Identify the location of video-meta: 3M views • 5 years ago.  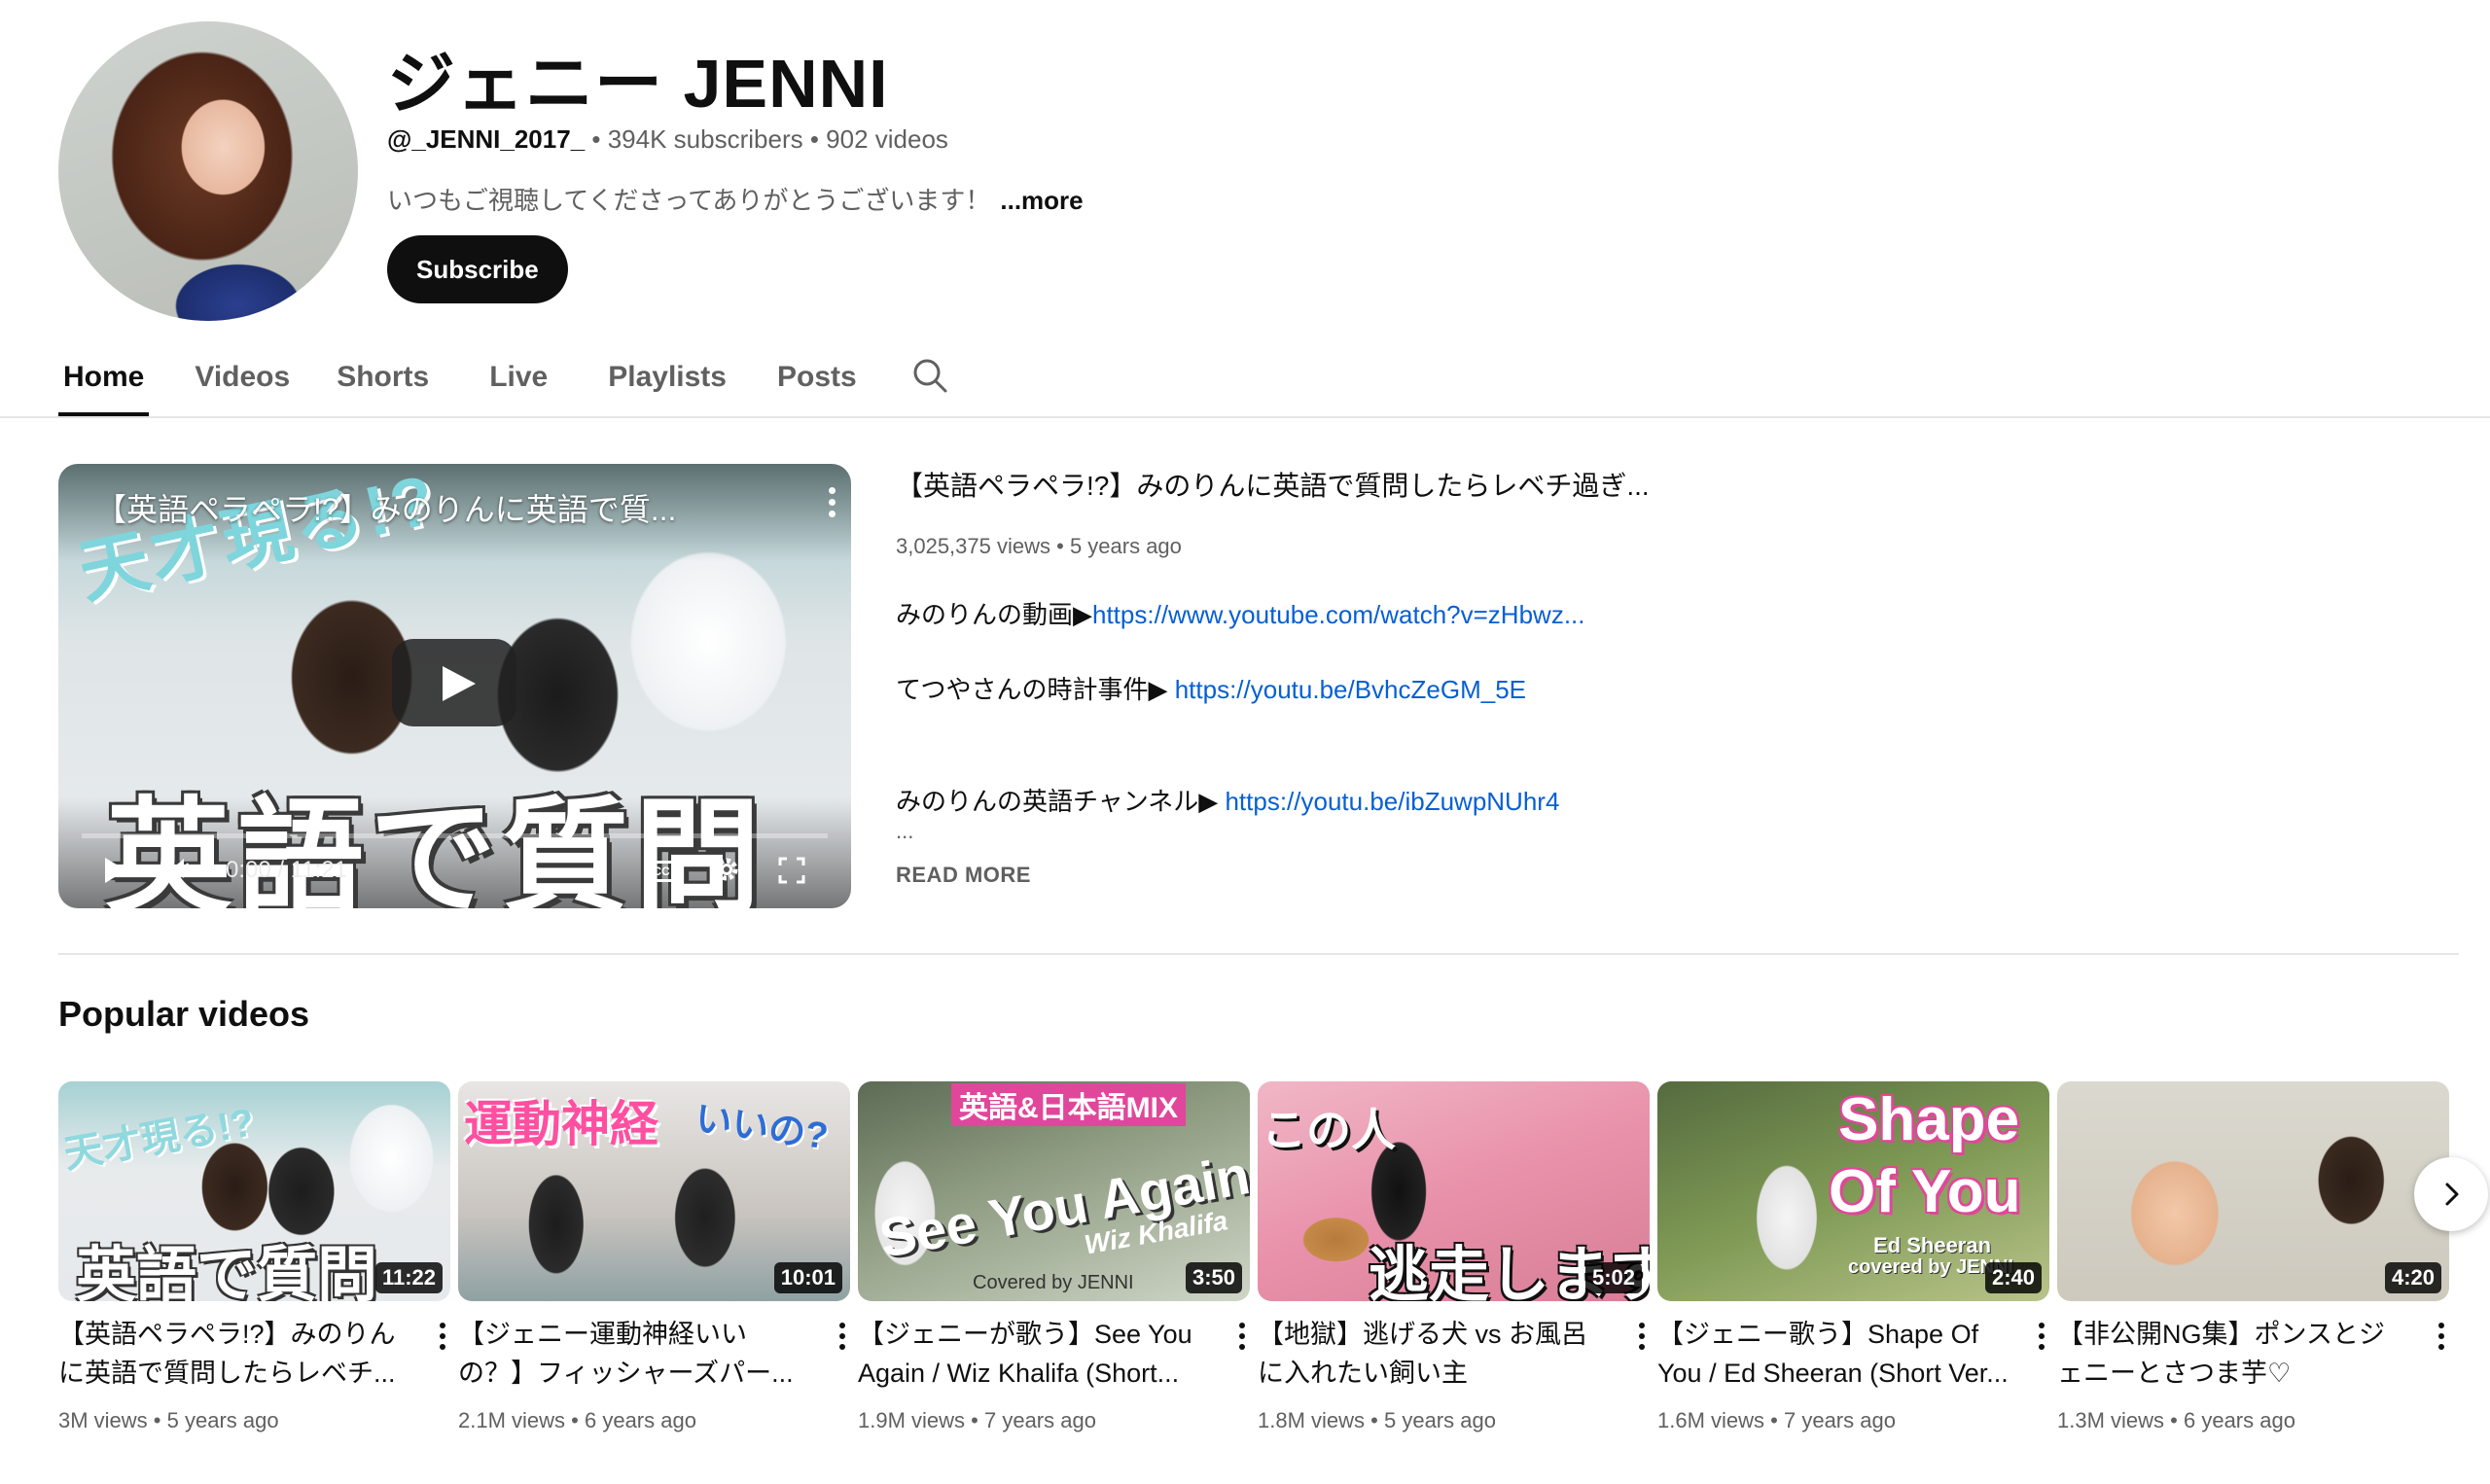
(168, 1421).